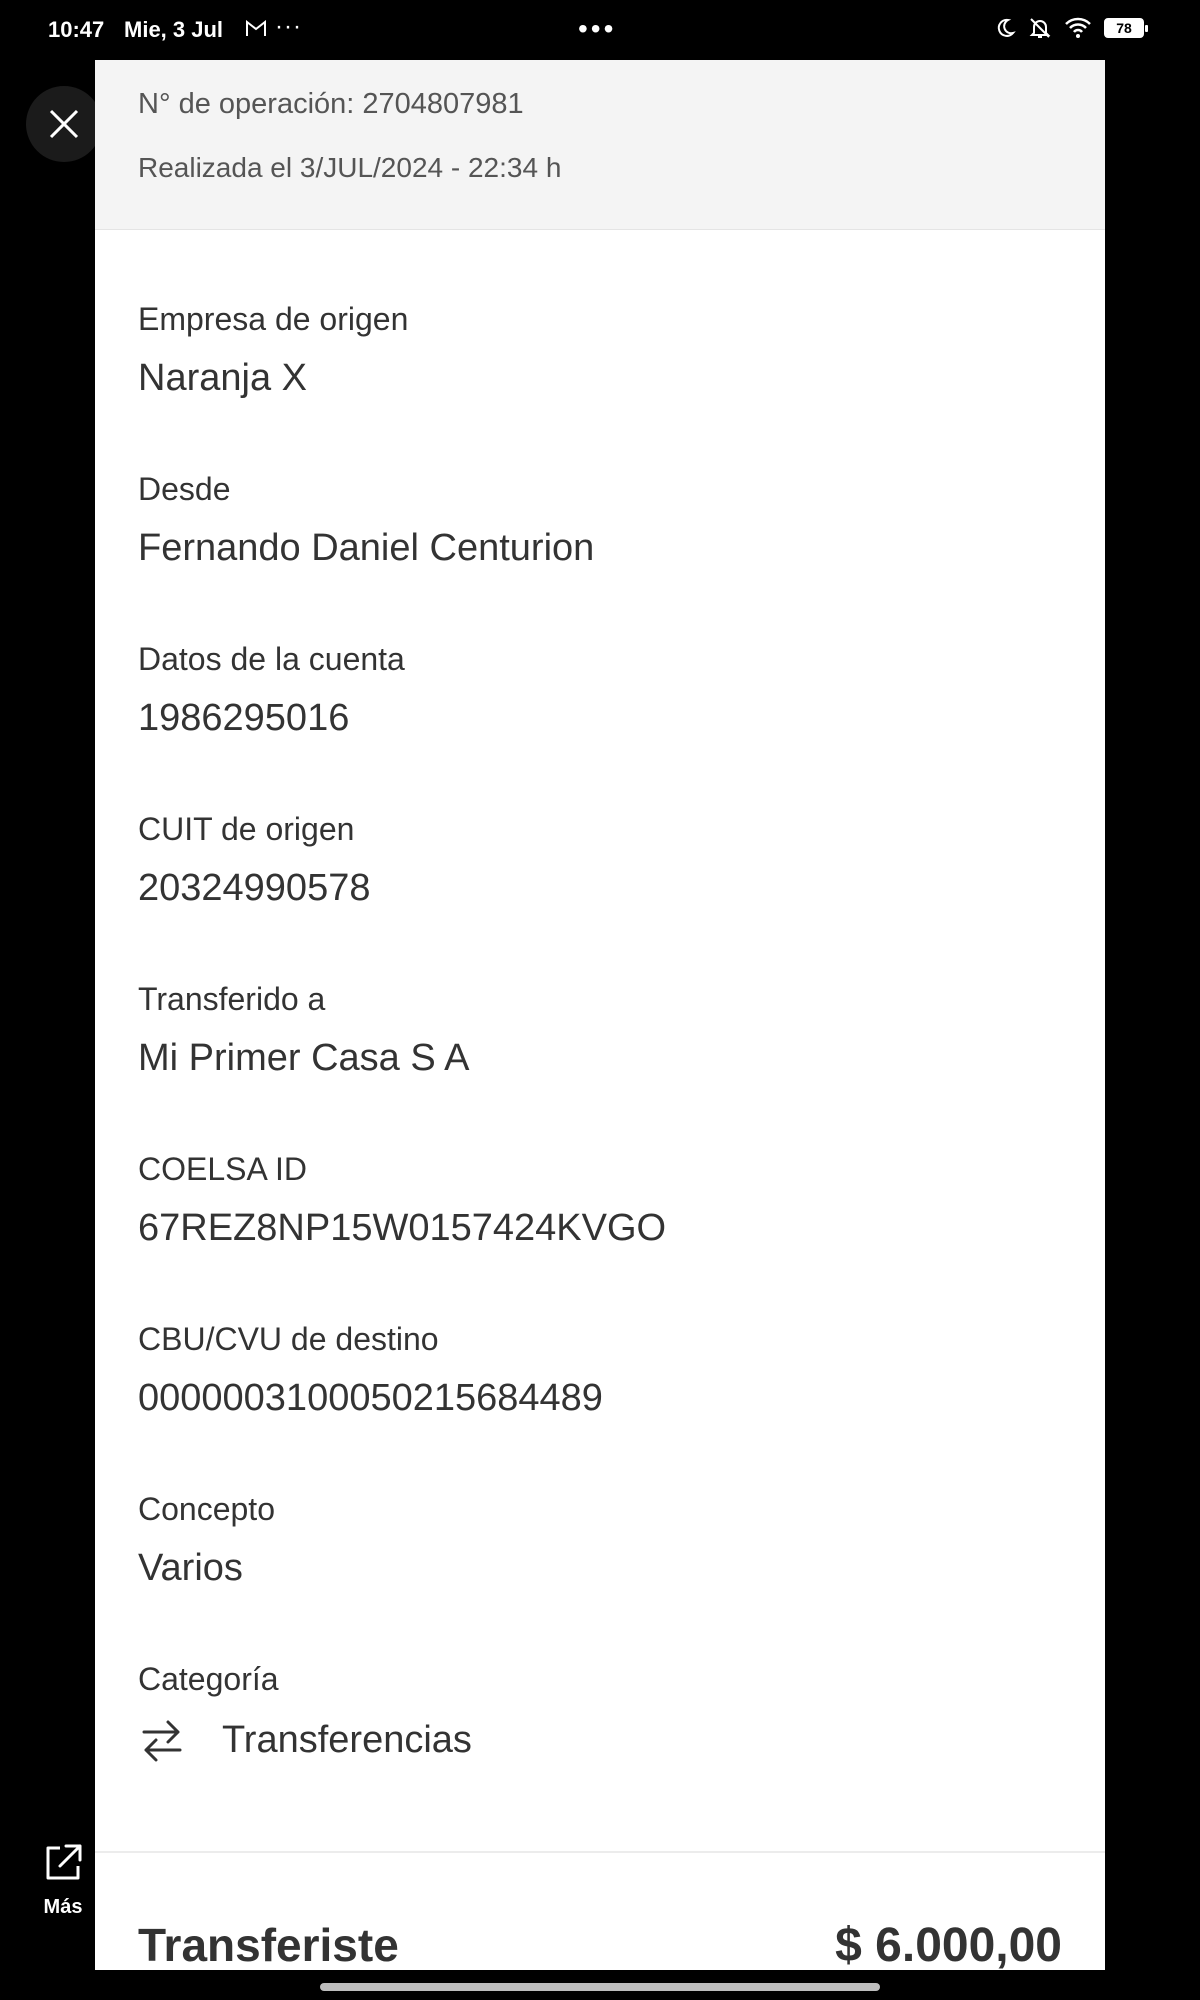  What do you see at coordinates (232, 999) in the screenshot?
I see `field-label: Transferido a` at bounding box center [232, 999].